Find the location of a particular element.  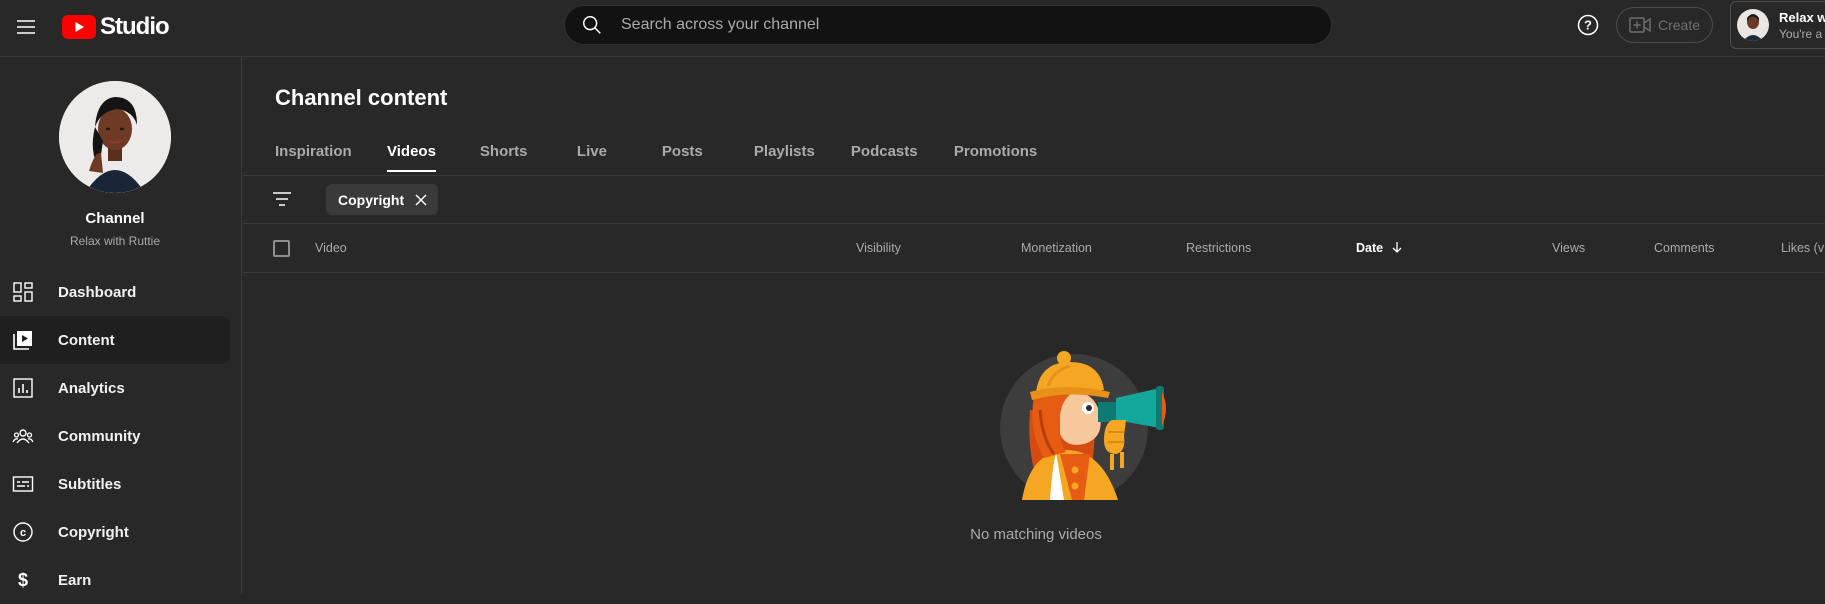

create-button: Create is located at coordinates (1664, 25).